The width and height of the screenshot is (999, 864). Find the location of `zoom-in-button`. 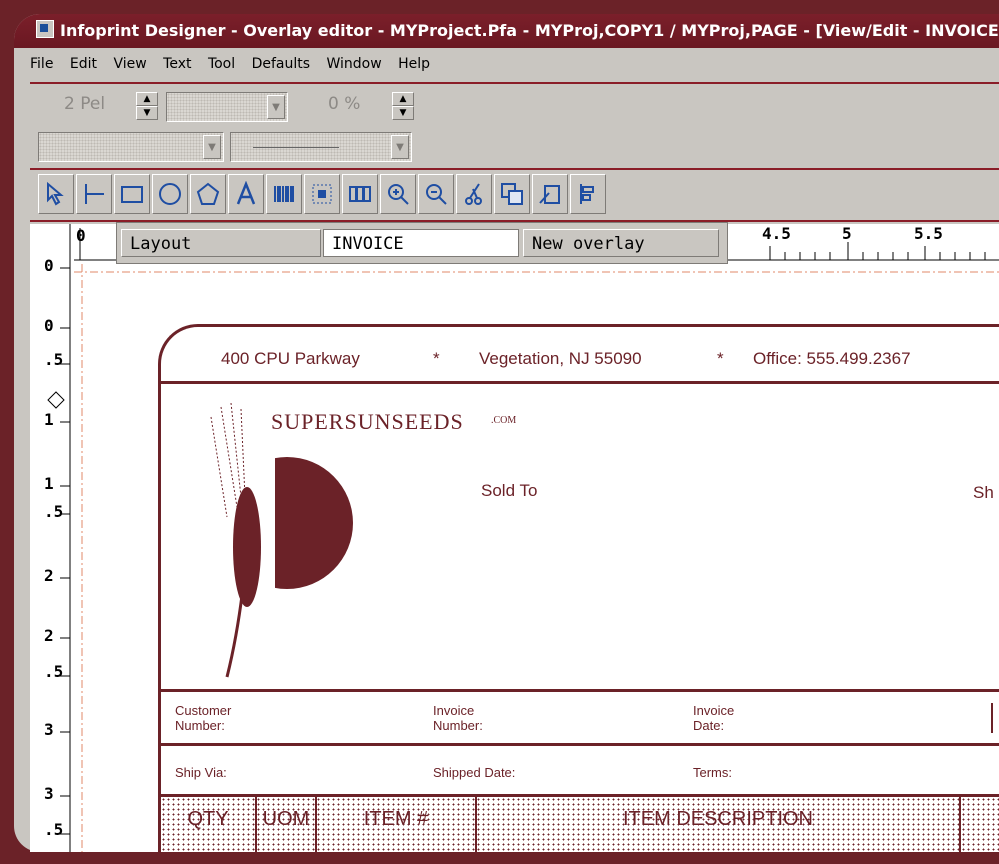

zoom-in-button is located at coordinates (398, 194).